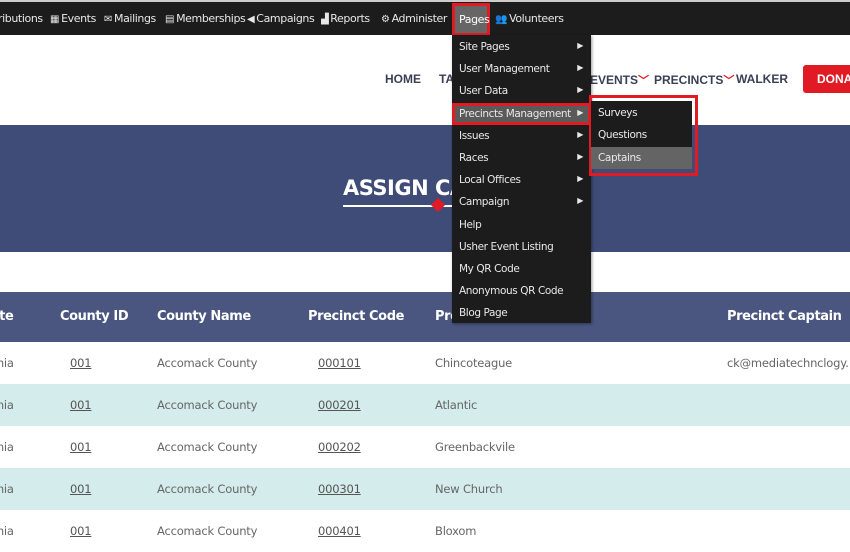  I want to click on cell-precinct-code: 000202, so click(339, 447).